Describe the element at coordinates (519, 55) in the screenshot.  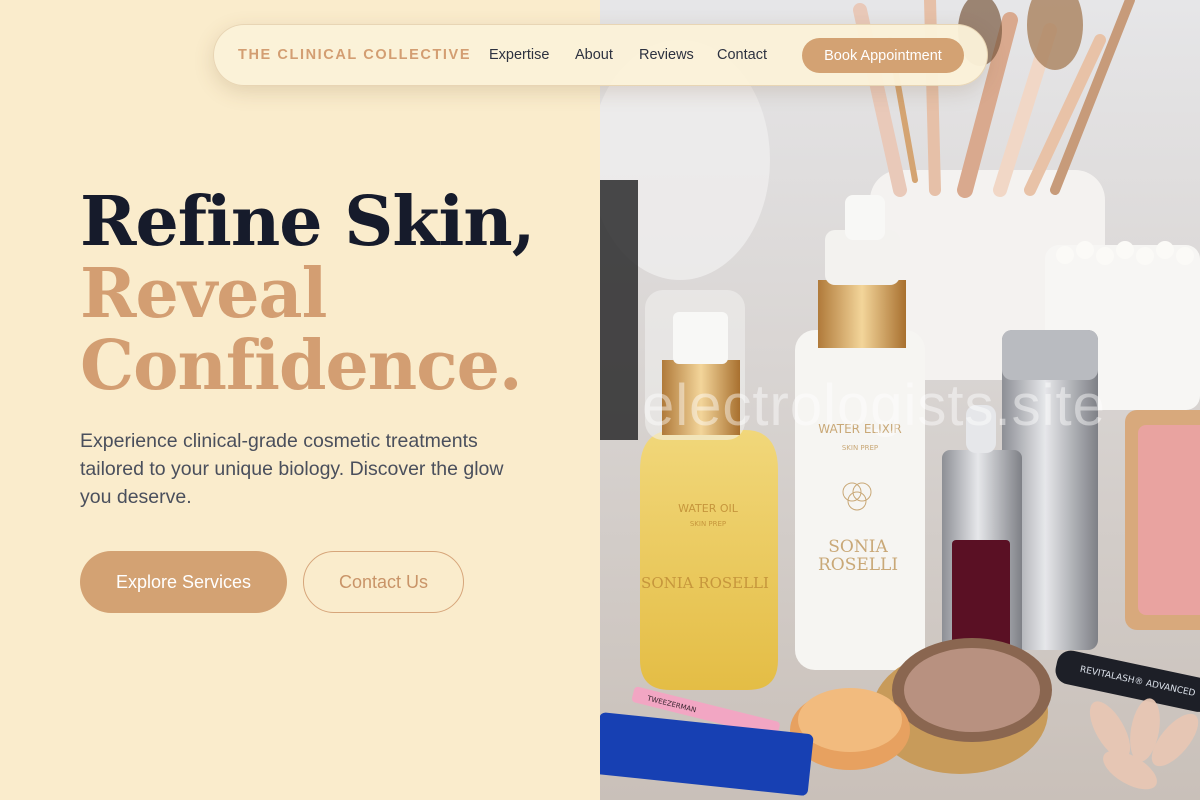
I see `nav-link-expertise: Expertise` at that location.